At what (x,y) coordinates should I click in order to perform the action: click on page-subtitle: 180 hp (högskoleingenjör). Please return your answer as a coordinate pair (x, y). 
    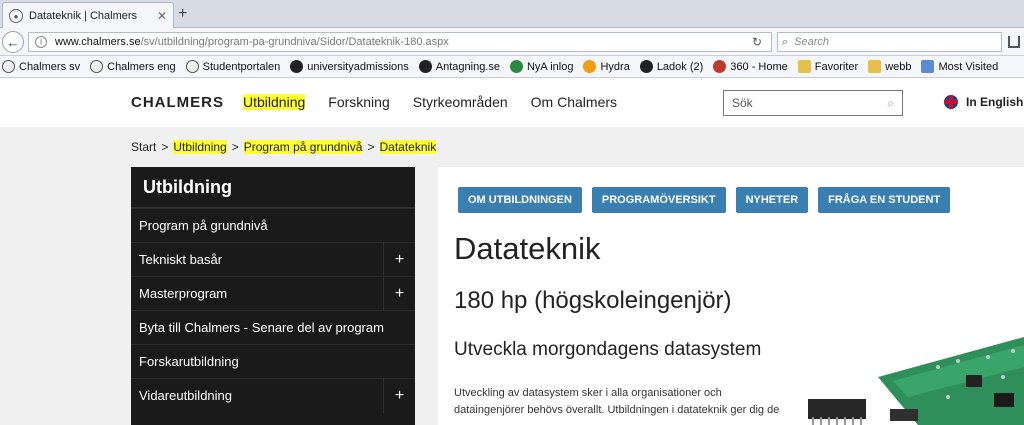
    Looking at the image, I should click on (593, 300).